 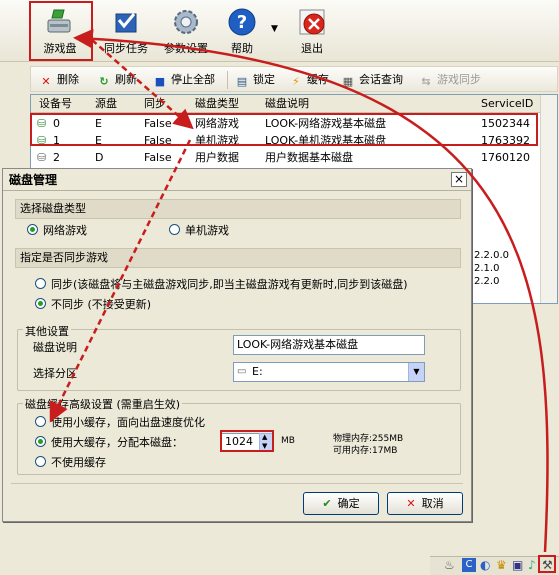 What do you see at coordinates (142, 84) in the screenshot?
I see `arrow-game-disk-to-rows` at bounding box center [142, 84].